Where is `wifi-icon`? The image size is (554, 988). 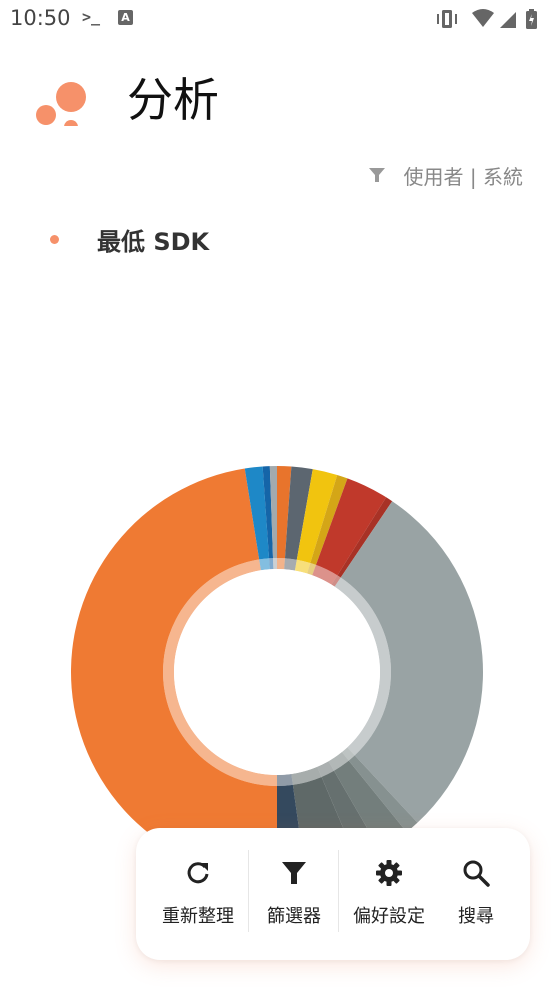 wifi-icon is located at coordinates (483, 18).